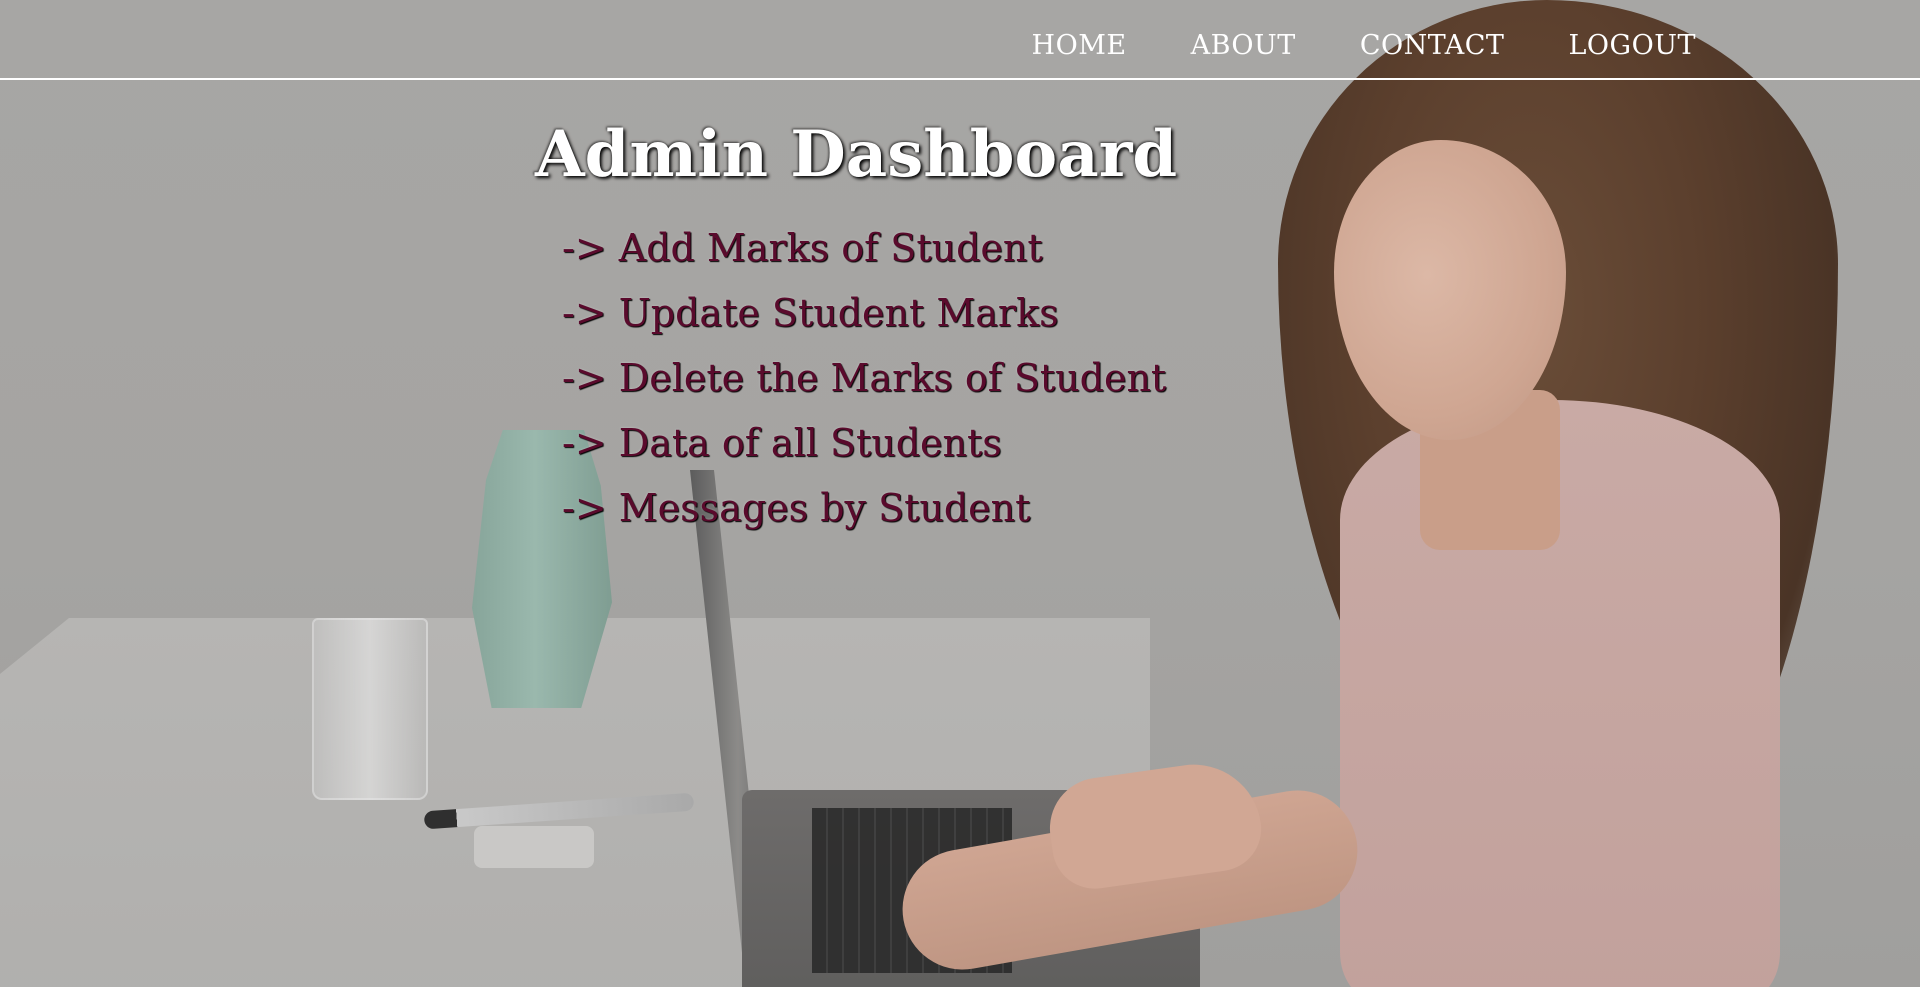 The image size is (1920, 987). I want to click on nav-link-home: HOME, so click(1079, 46).